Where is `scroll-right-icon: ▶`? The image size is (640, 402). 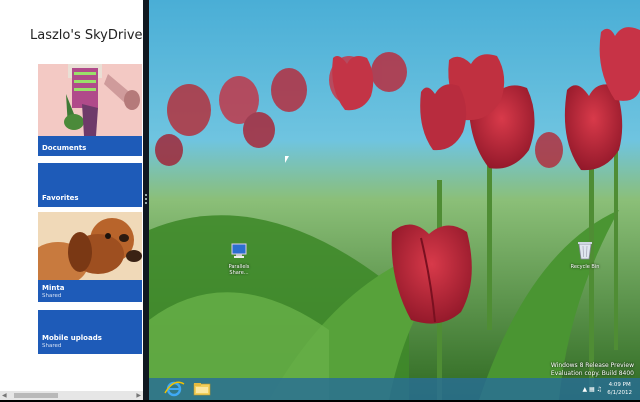 scroll-right-icon: ▶ is located at coordinates (138, 395).